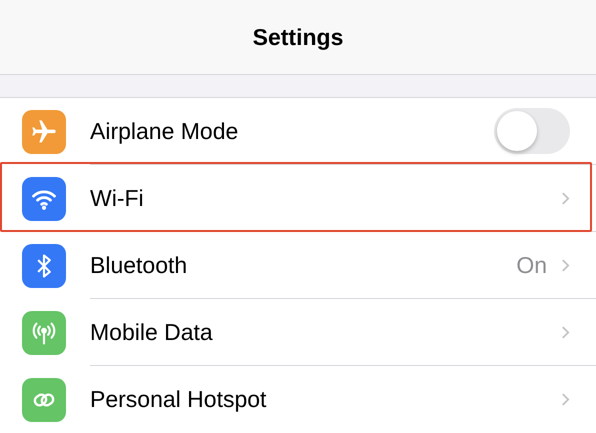 Image resolution: width=596 pixels, height=433 pixels. Describe the element at coordinates (44, 332) in the screenshot. I see `antenna-icon` at that location.